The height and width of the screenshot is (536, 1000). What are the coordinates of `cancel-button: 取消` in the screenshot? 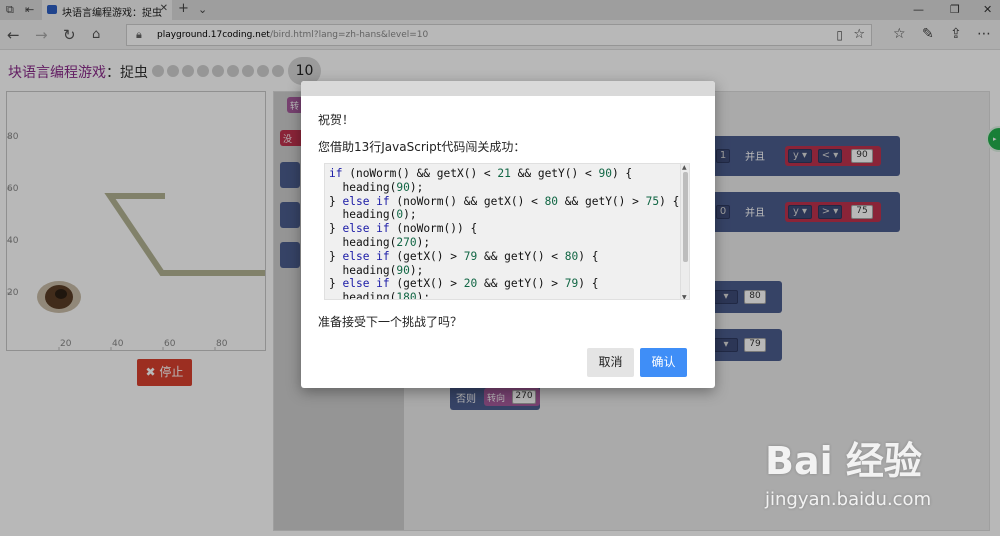 It's located at (610, 362).